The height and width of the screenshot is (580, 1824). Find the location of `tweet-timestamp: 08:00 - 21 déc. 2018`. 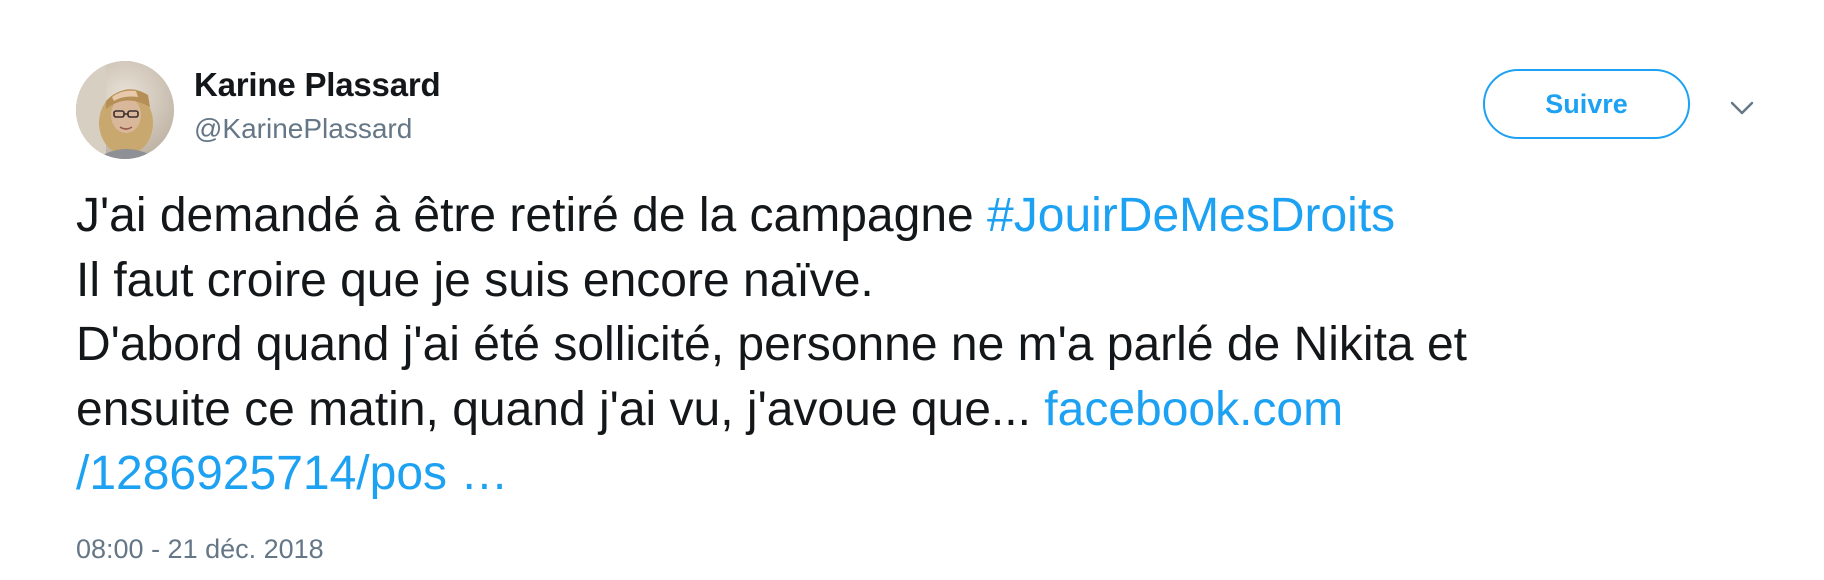

tweet-timestamp: 08:00 - 21 déc. 2018 is located at coordinates (200, 549).